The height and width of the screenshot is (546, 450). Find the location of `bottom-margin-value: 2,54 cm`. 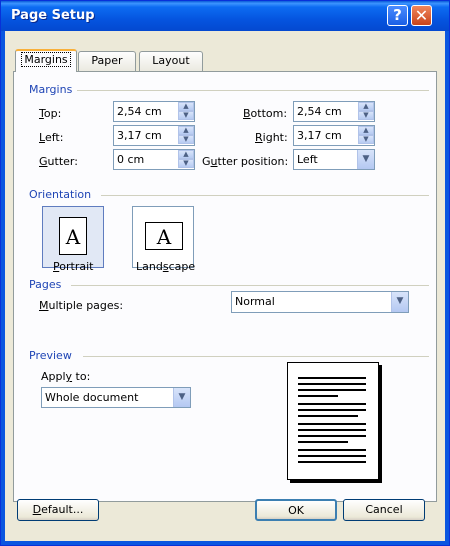

bottom-margin-value: 2,54 cm is located at coordinates (319, 111).